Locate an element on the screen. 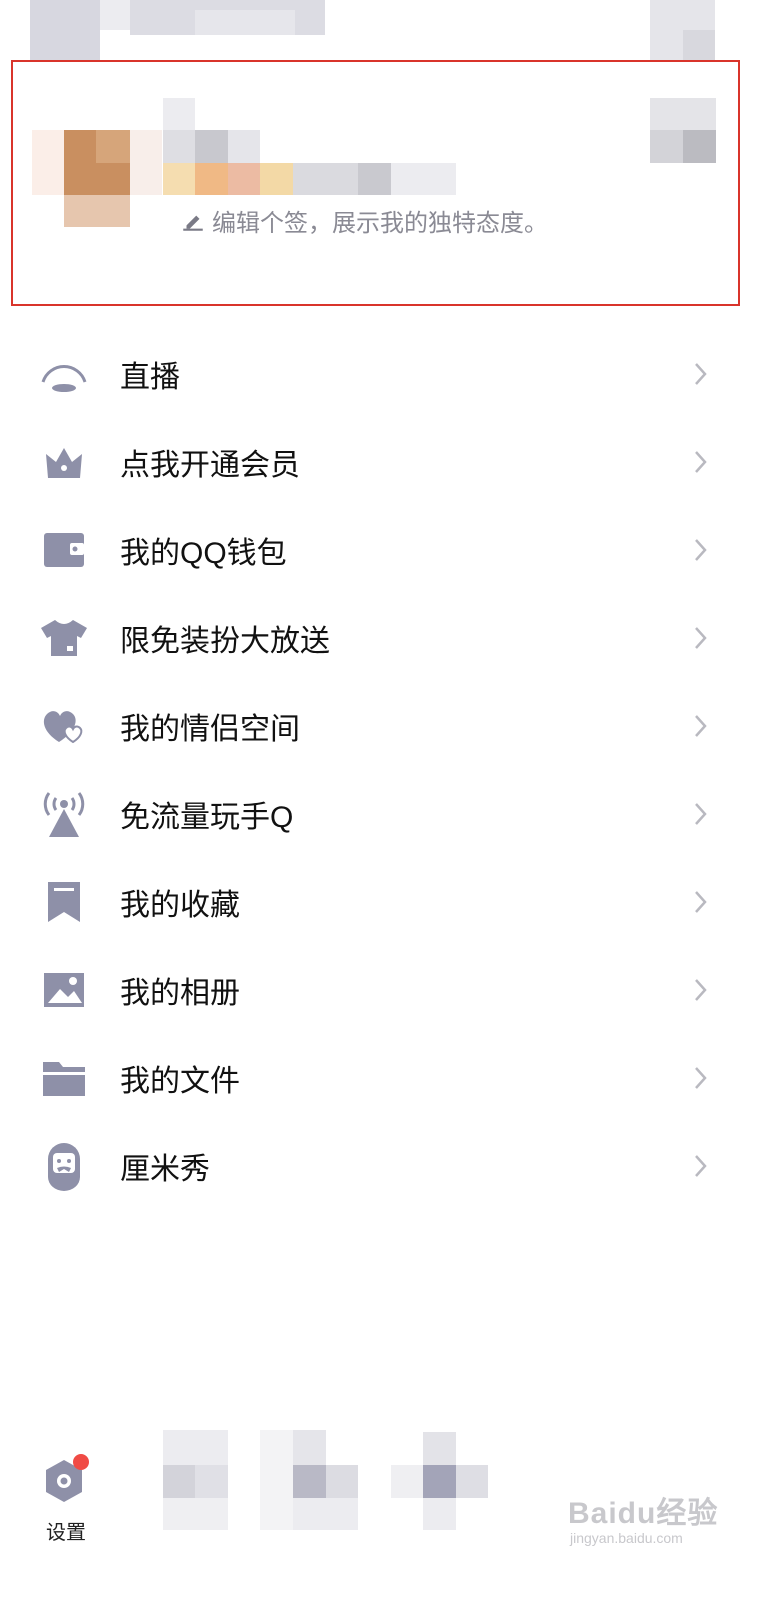 Image resolution: width=763 pixels, height=1600 pixels. shirt-icon is located at coordinates (64, 638).